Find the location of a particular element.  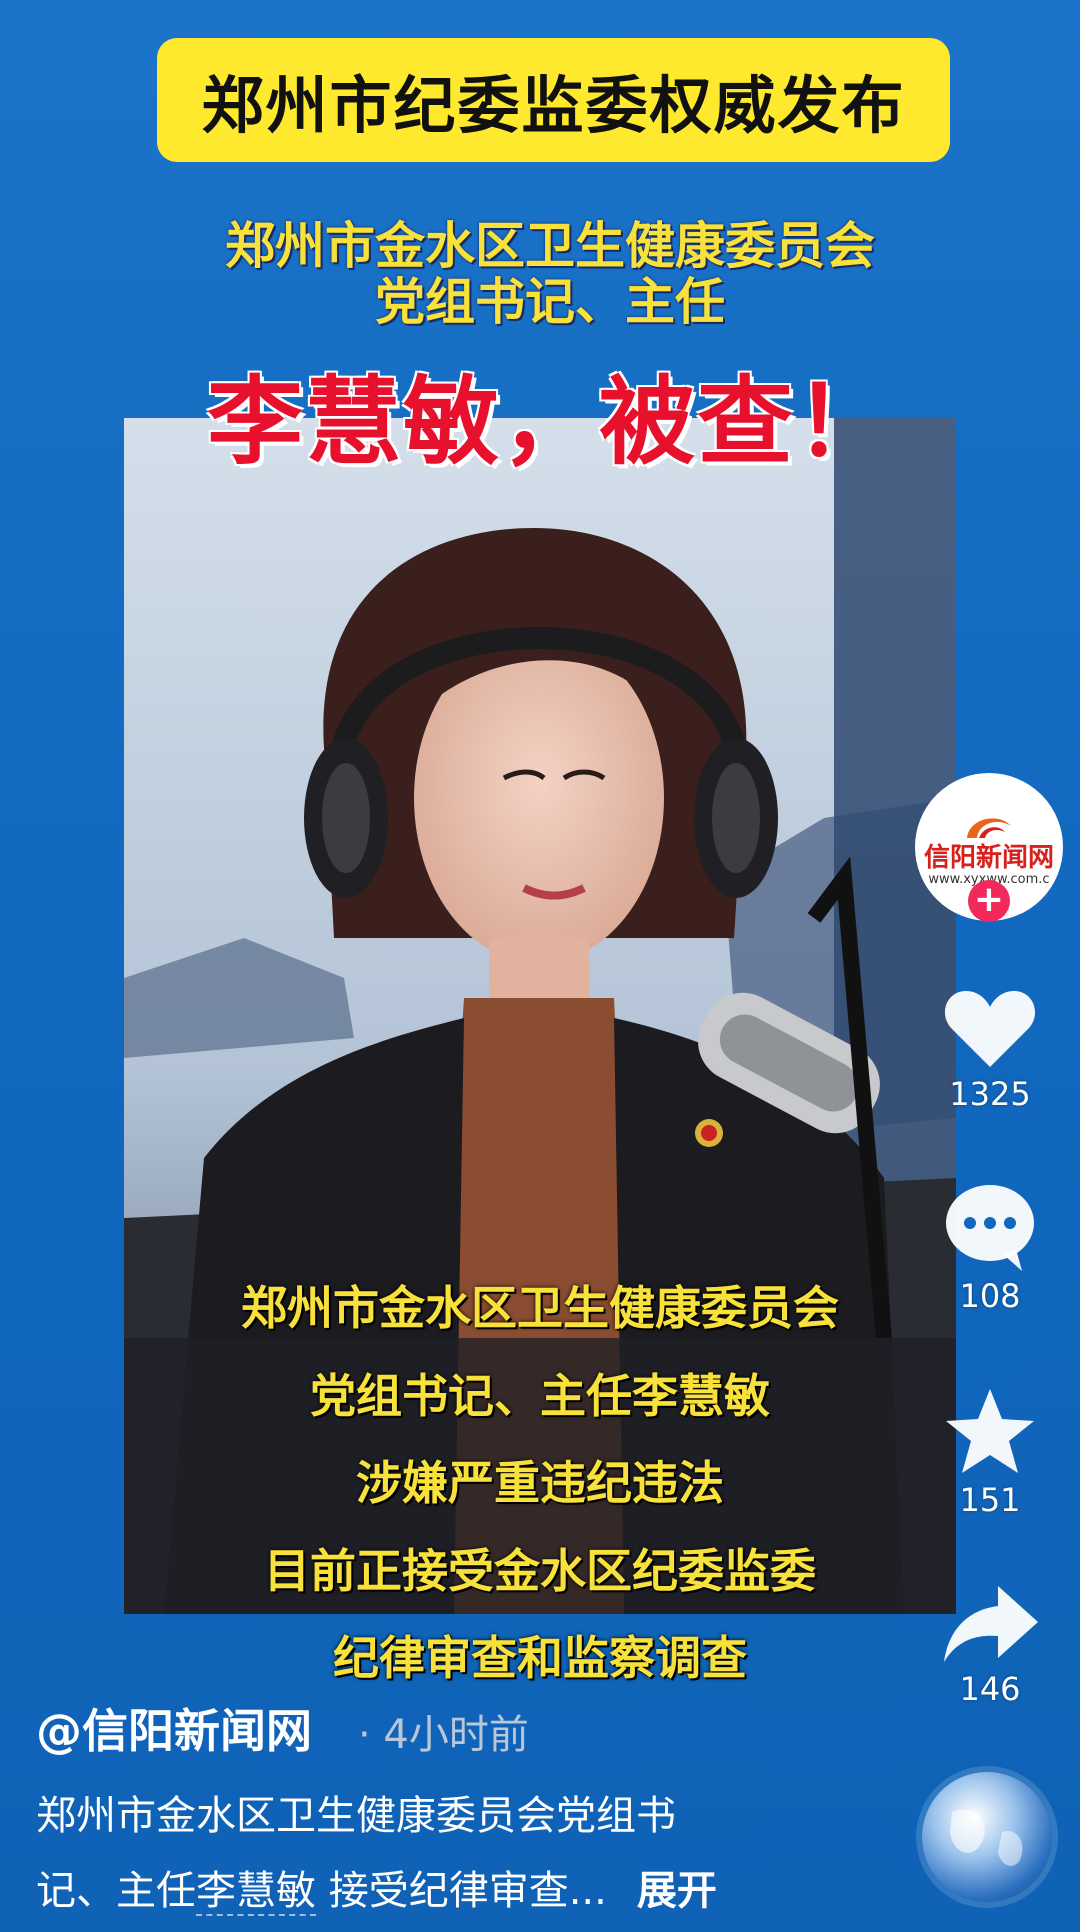

share-count: 146 is located at coordinates (990, 1689).